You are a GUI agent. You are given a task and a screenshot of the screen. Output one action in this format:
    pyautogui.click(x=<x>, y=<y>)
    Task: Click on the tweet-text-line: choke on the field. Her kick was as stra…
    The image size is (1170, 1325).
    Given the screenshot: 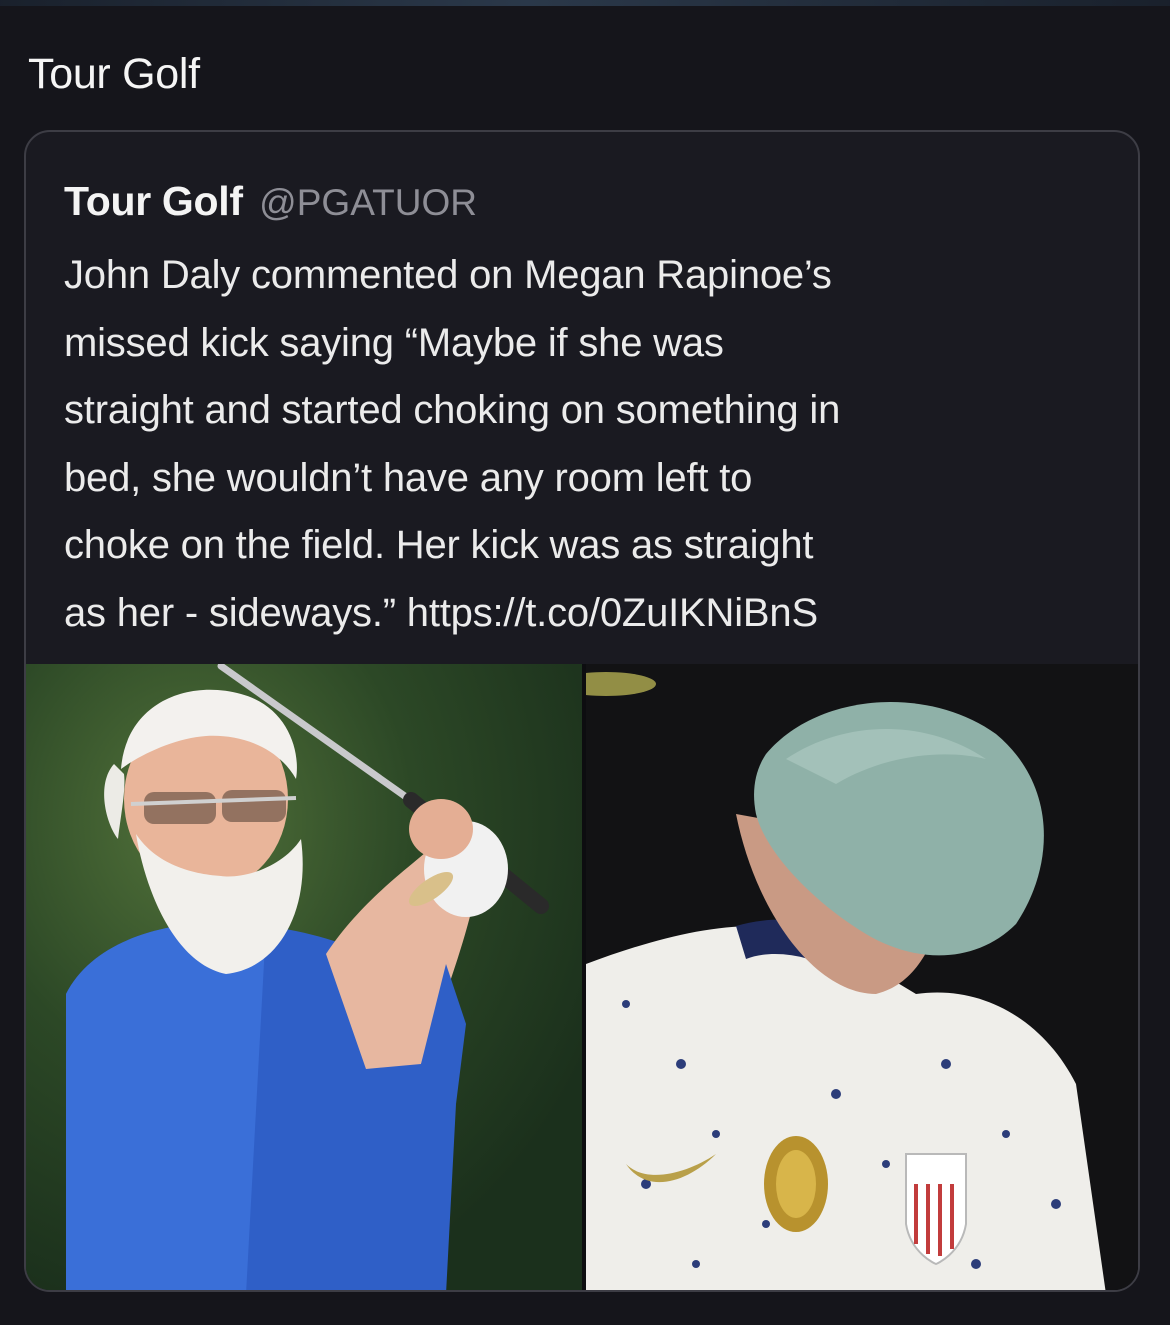 What is the action you would take?
    pyautogui.click(x=439, y=545)
    